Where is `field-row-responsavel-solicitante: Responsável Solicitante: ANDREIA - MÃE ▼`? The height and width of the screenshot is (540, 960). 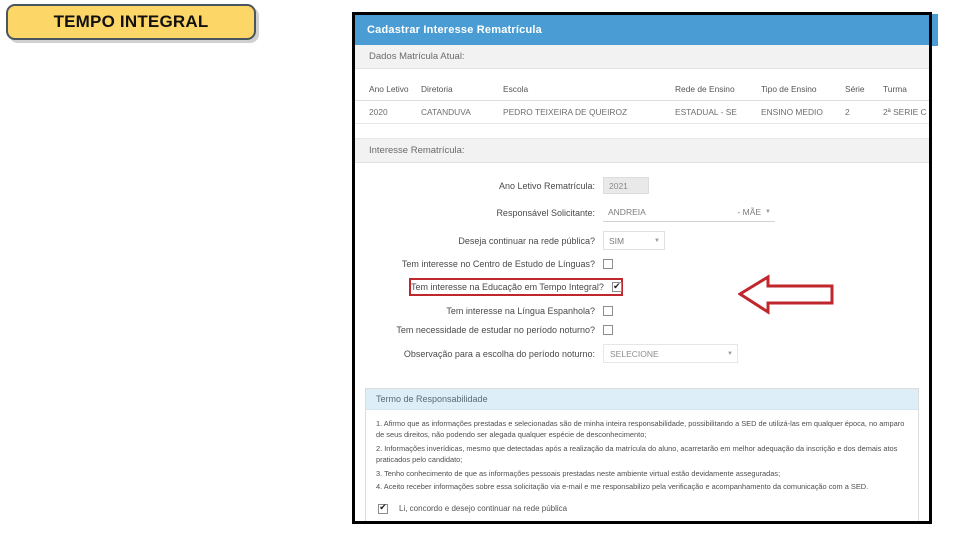
field-row-responsavel-solicitante: Responsável Solicitante: ANDREIA - MÃE ▼ is located at coordinates (642, 212).